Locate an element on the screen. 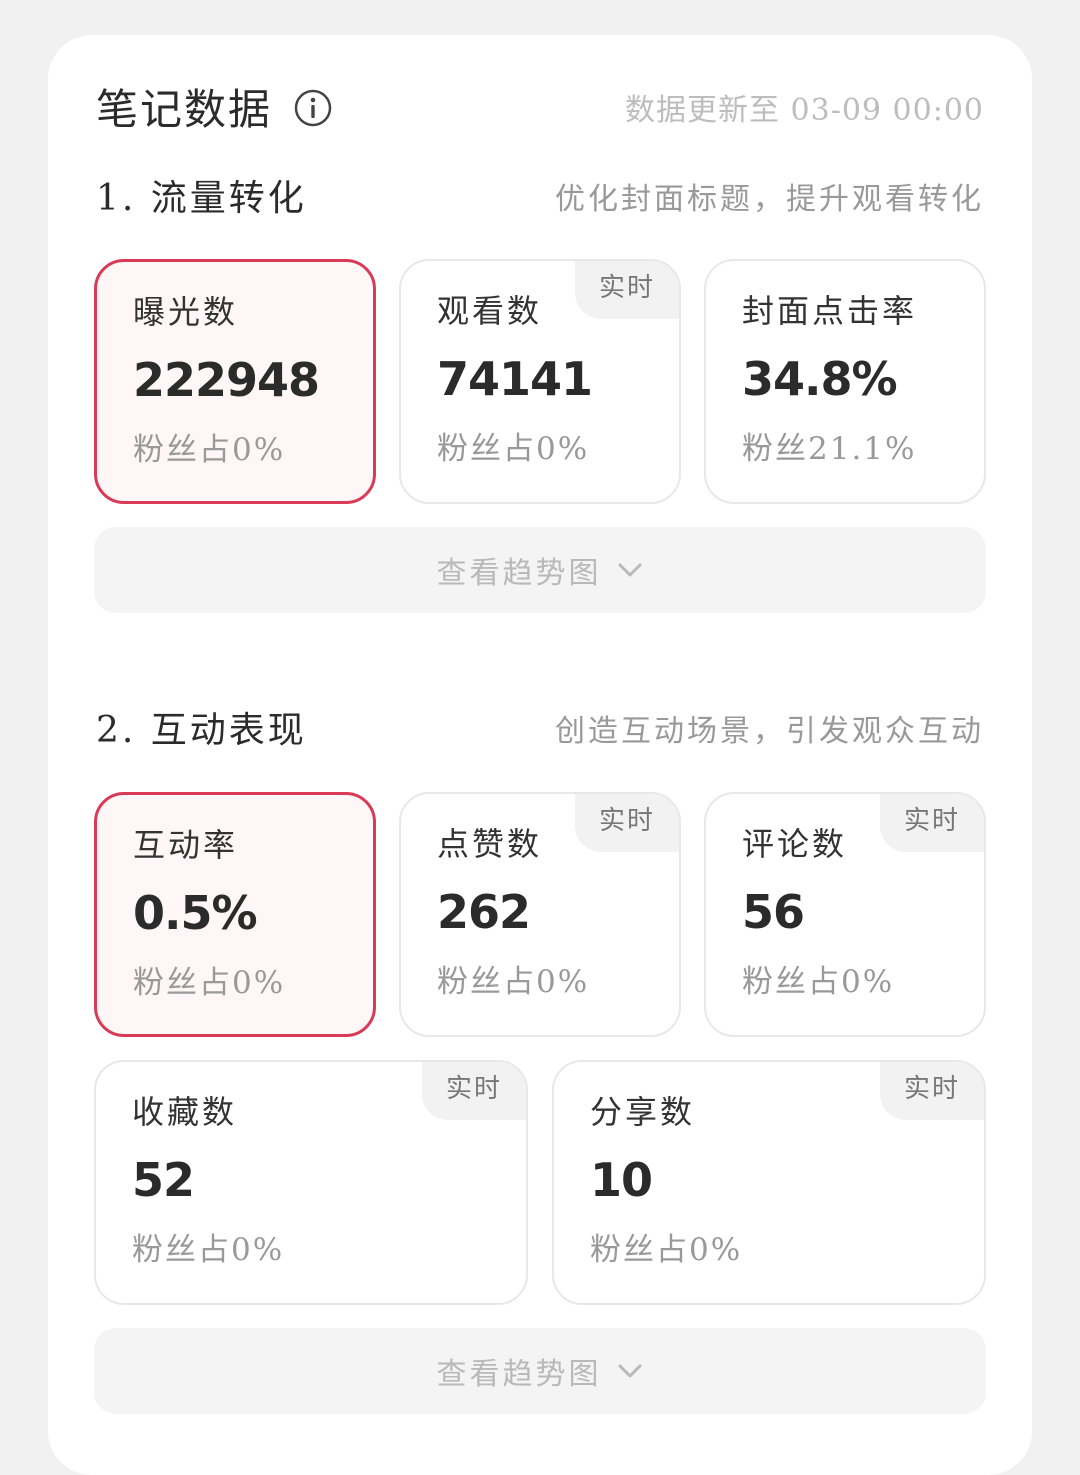 The height and width of the screenshot is (1475, 1080). metric-label: 曝光数 is located at coordinates (186, 312).